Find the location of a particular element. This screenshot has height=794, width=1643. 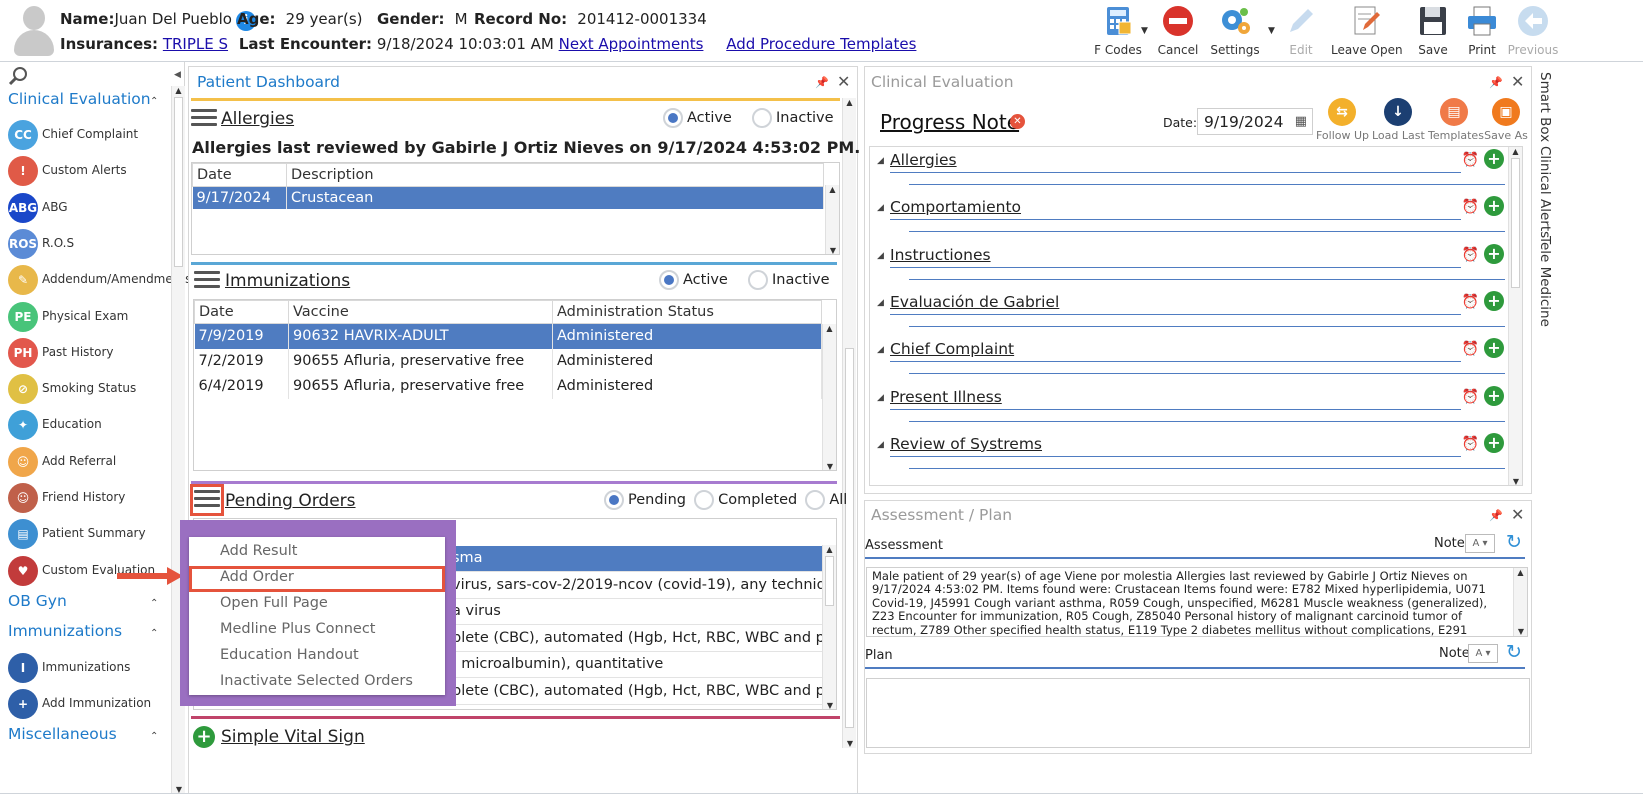

immunizations-menu-icon is located at coordinates (207, 282).